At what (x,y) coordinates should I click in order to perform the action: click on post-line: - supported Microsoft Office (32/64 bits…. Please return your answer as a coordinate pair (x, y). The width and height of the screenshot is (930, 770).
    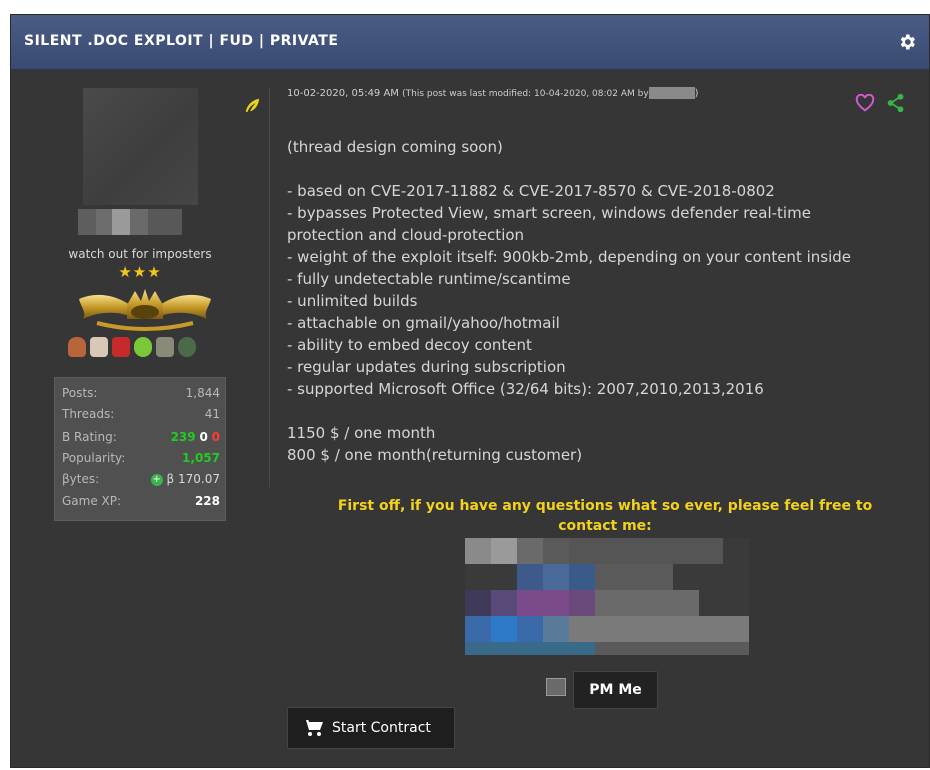
    Looking at the image, I should click on (525, 389).